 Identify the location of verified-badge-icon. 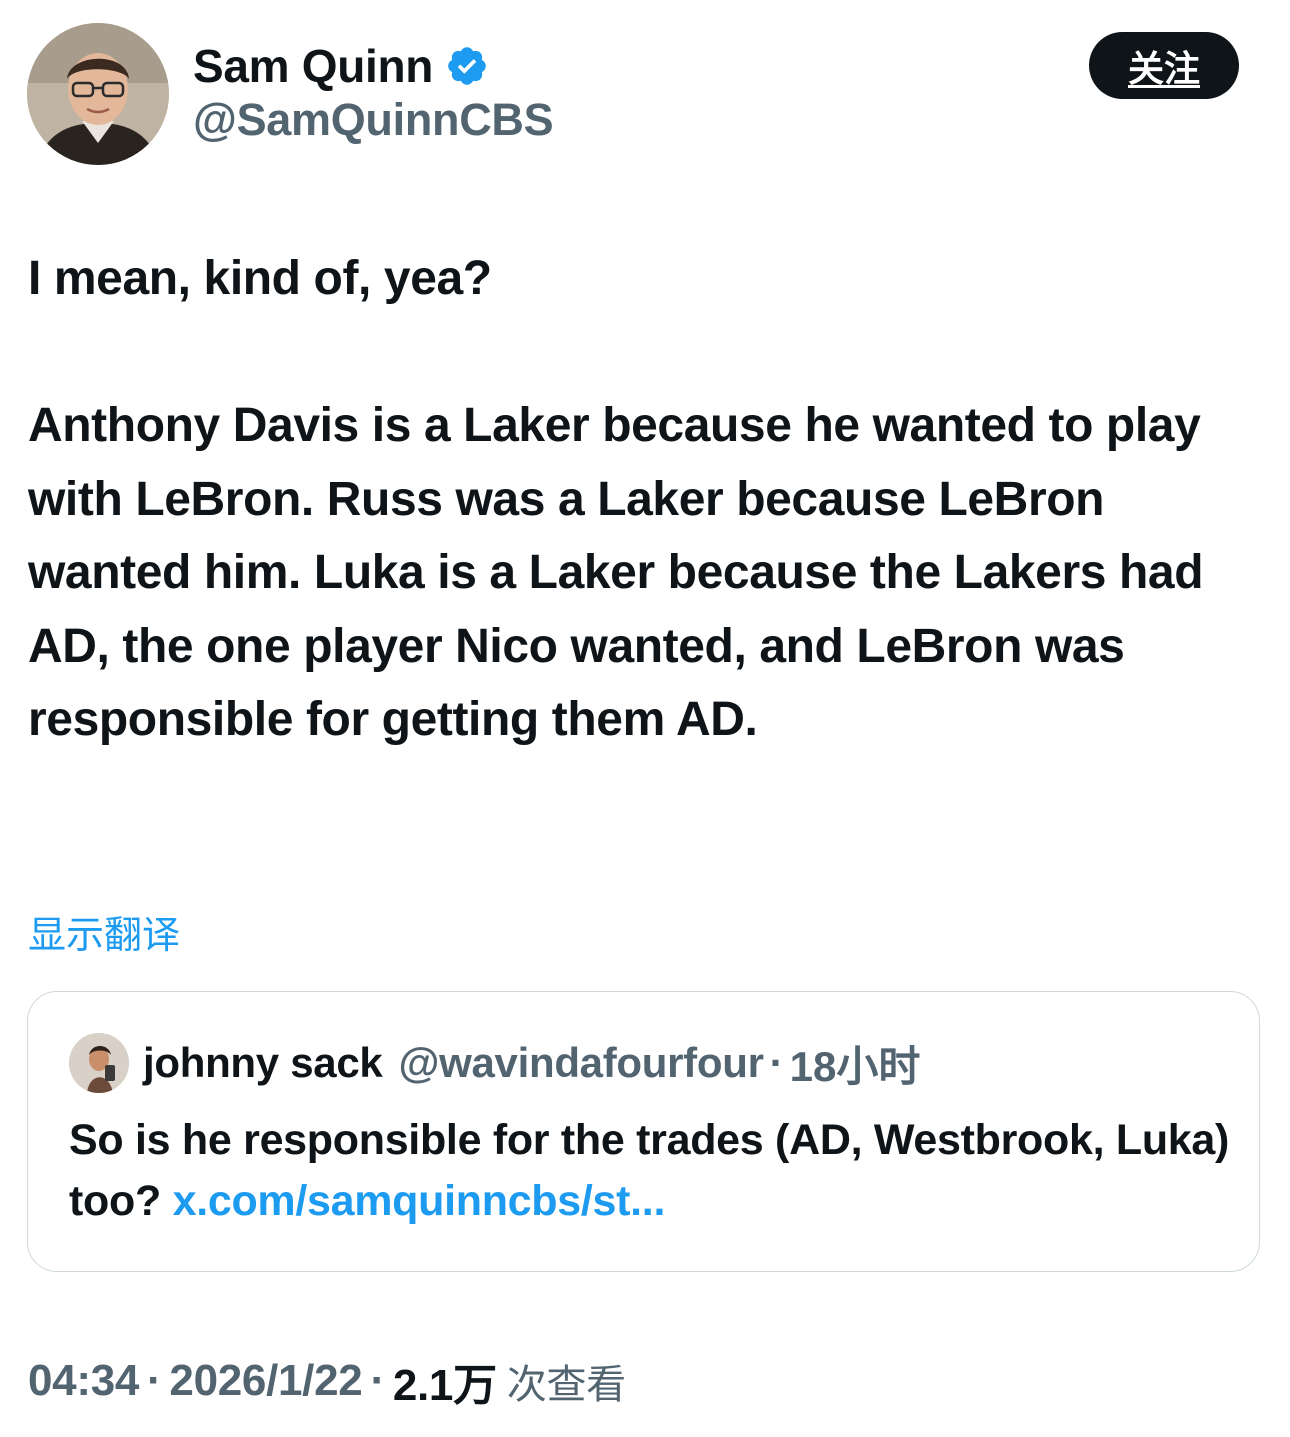
(467, 66).